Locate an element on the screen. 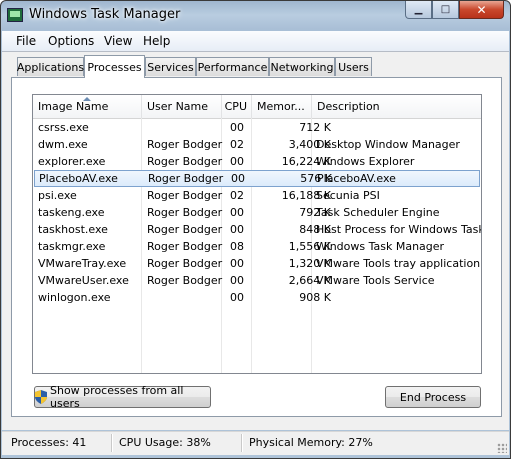 Image resolution: width=511 pixels, height=459 pixels. process-description: Task Scheduler Engine is located at coordinates (378, 212).